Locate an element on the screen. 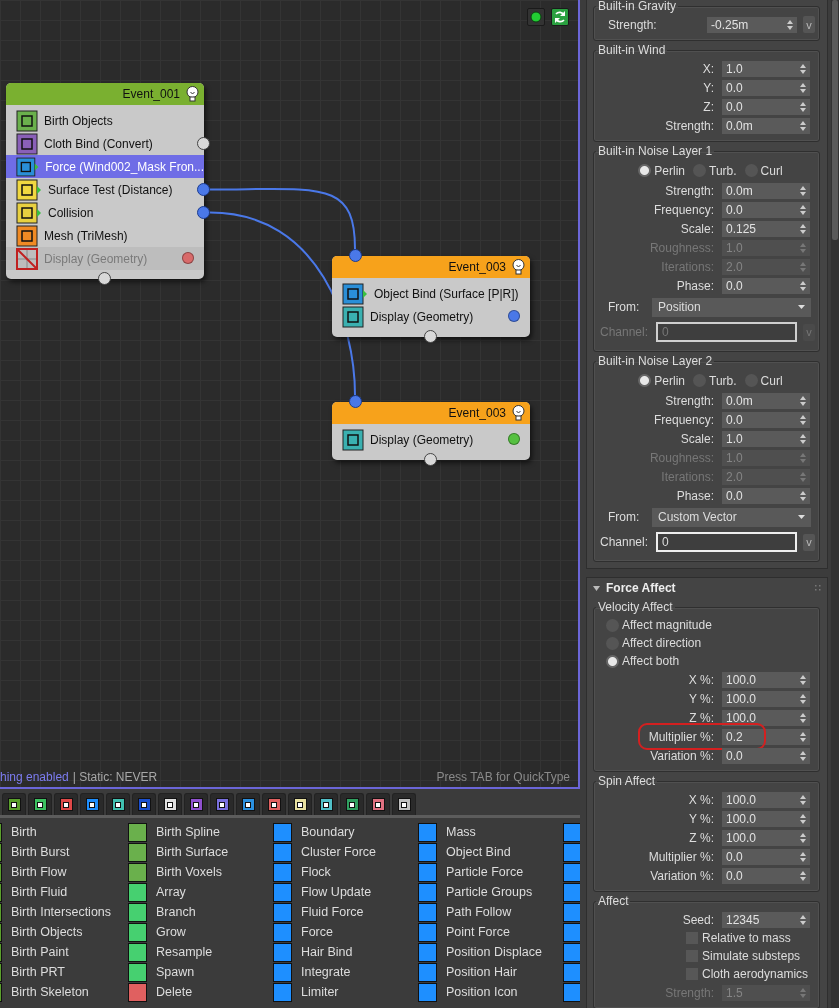  radio-button: Curl is located at coordinates (763, 380).